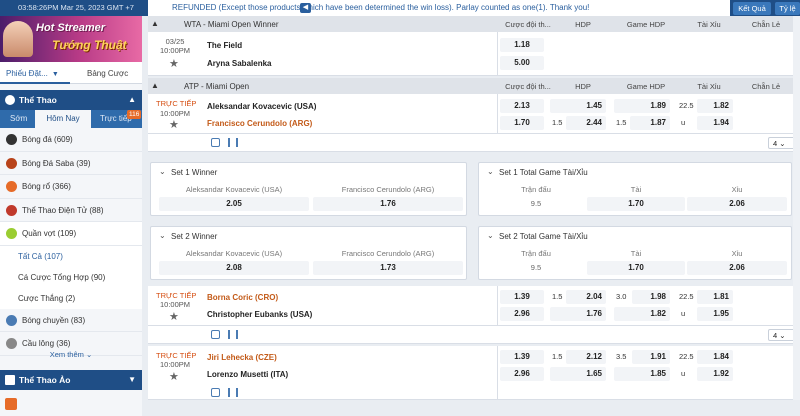 The height and width of the screenshot is (416, 800). What do you see at coordinates (536, 267) in the screenshot?
I see `total-line: 9.5` at bounding box center [536, 267].